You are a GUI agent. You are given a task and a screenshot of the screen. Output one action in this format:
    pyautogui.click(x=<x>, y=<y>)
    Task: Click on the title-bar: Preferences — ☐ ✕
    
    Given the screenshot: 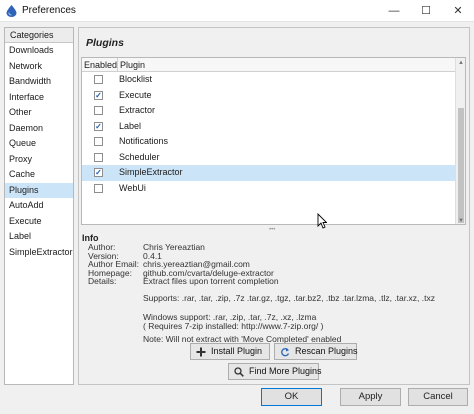 What is the action you would take?
    pyautogui.click(x=237, y=11)
    